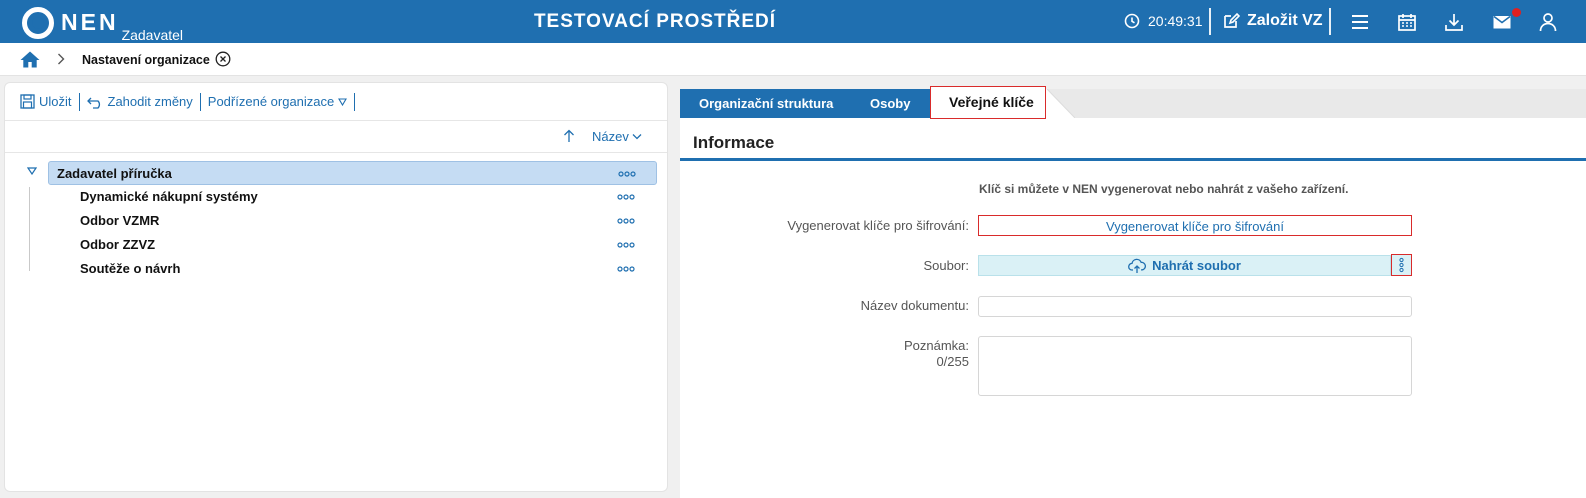  Describe the element at coordinates (271, 101) in the screenshot. I see `sub-organizations-label: Podřízené organizace` at that location.